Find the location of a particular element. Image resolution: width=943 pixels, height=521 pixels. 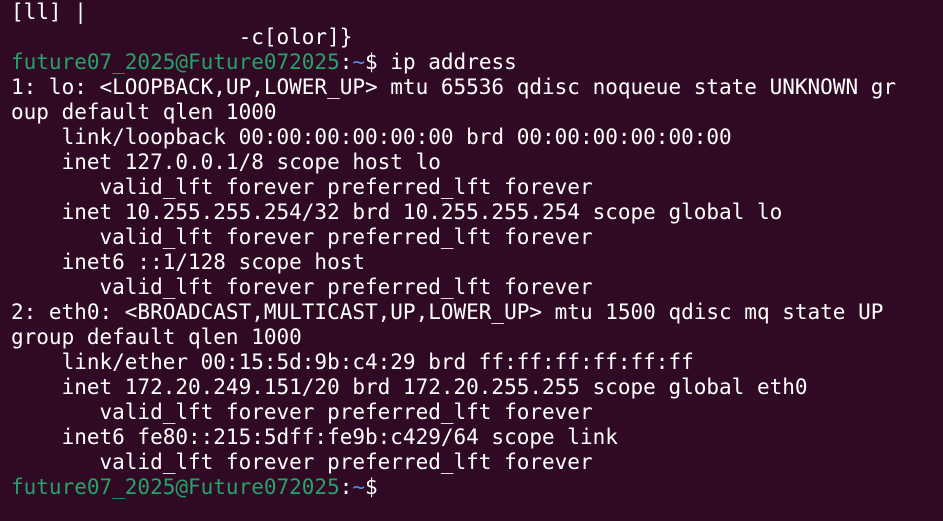

output-line: -c[olor]} is located at coordinates (182, 37).